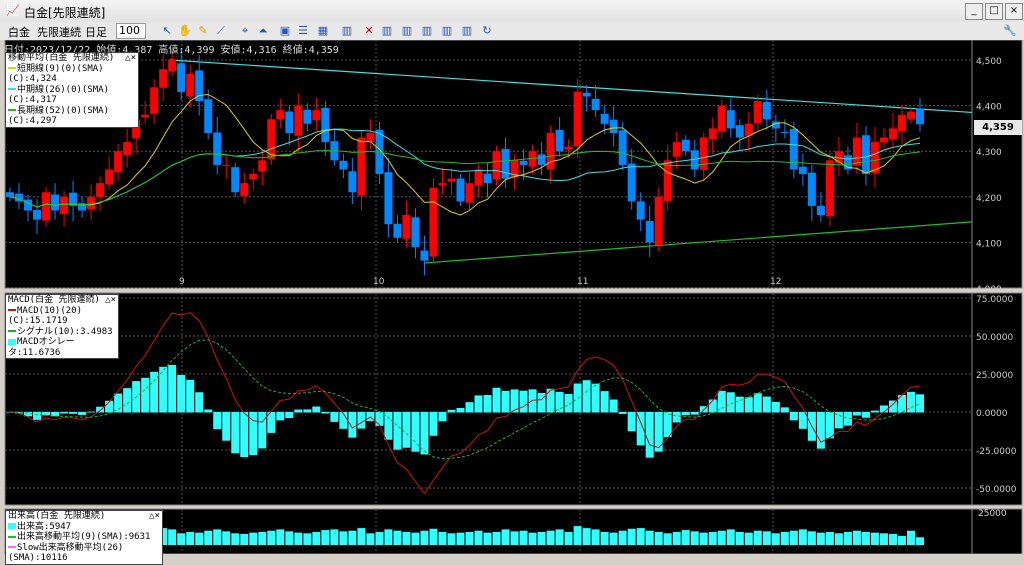 The height and width of the screenshot is (565, 1024). I want to click on wrench-icon: 🔧, so click(1010, 31).